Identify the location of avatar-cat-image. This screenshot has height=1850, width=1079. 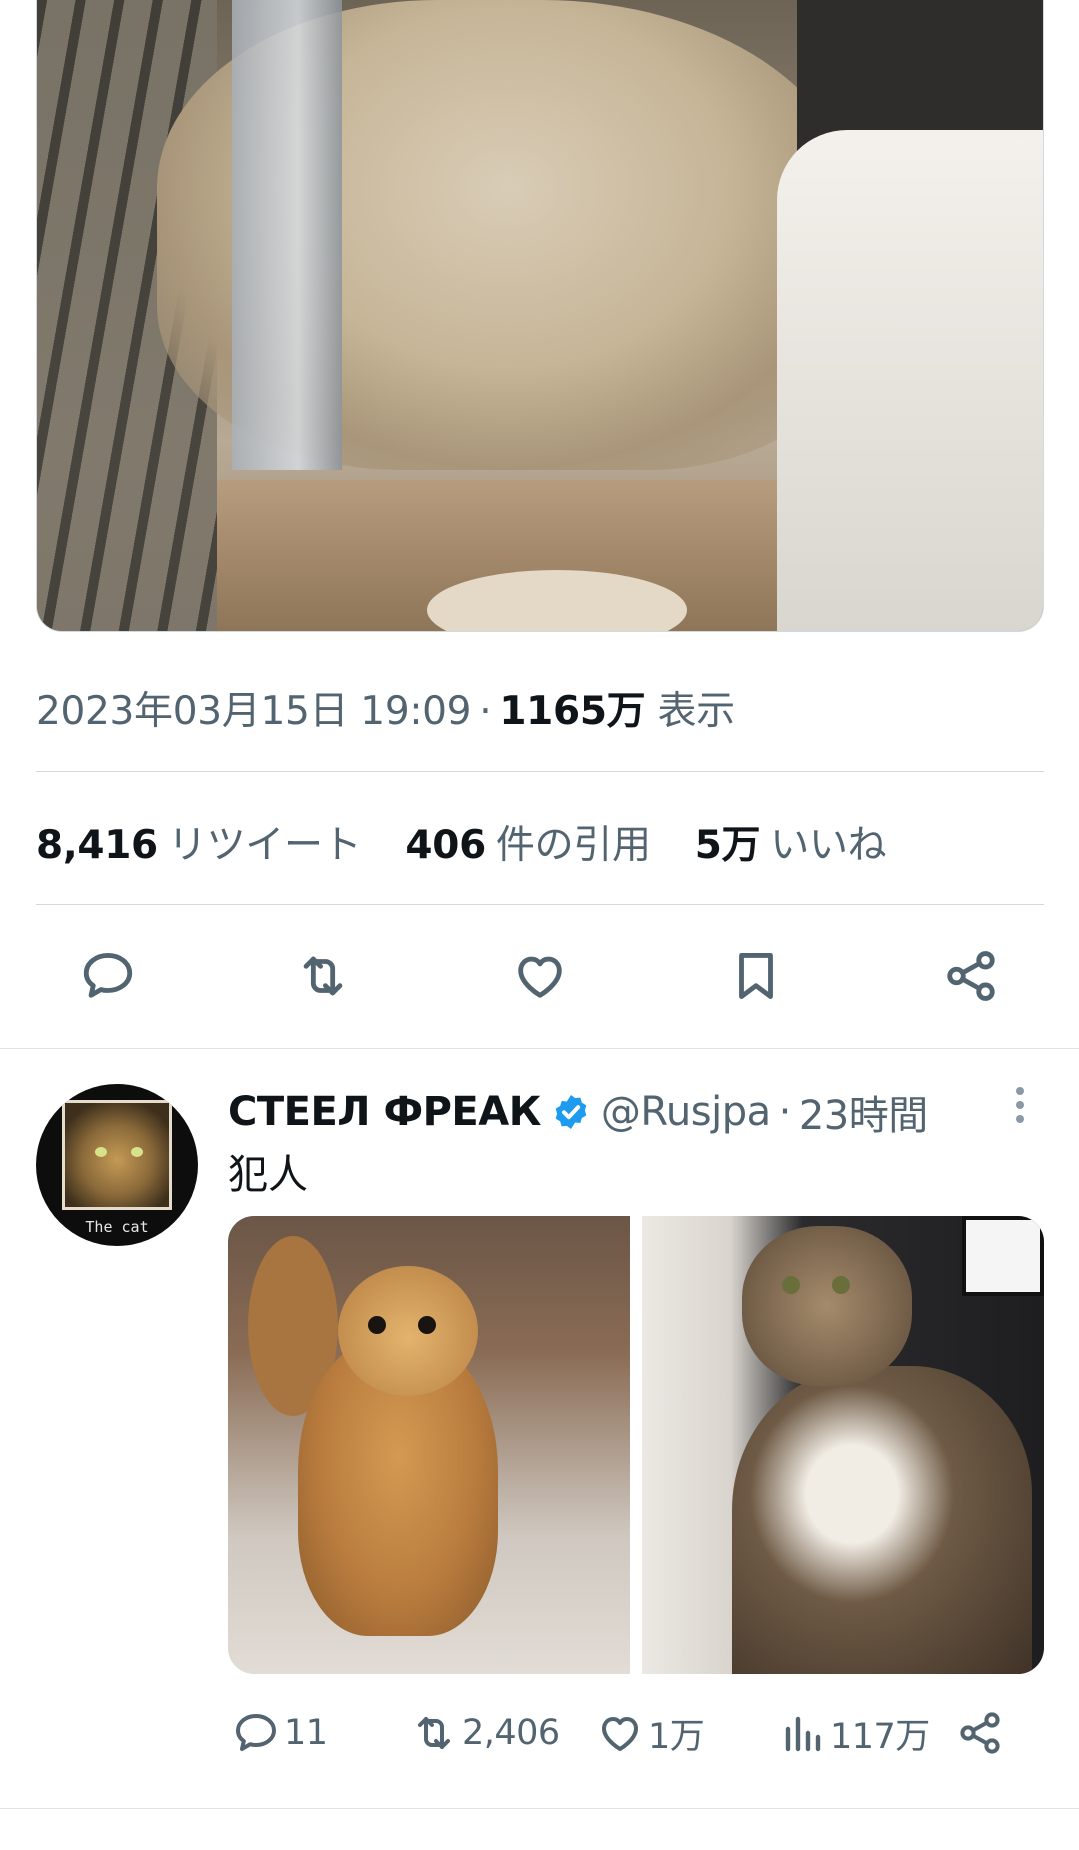
(117, 1155).